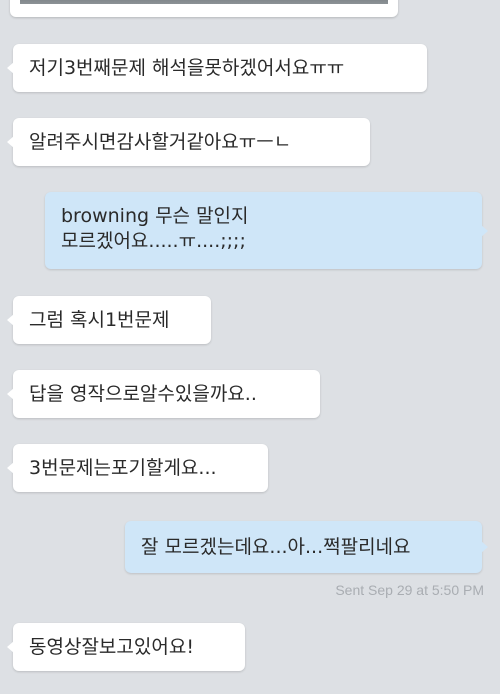  What do you see at coordinates (155, 216) in the screenshot?
I see `message-text-line: browning 무슨 말인지` at bounding box center [155, 216].